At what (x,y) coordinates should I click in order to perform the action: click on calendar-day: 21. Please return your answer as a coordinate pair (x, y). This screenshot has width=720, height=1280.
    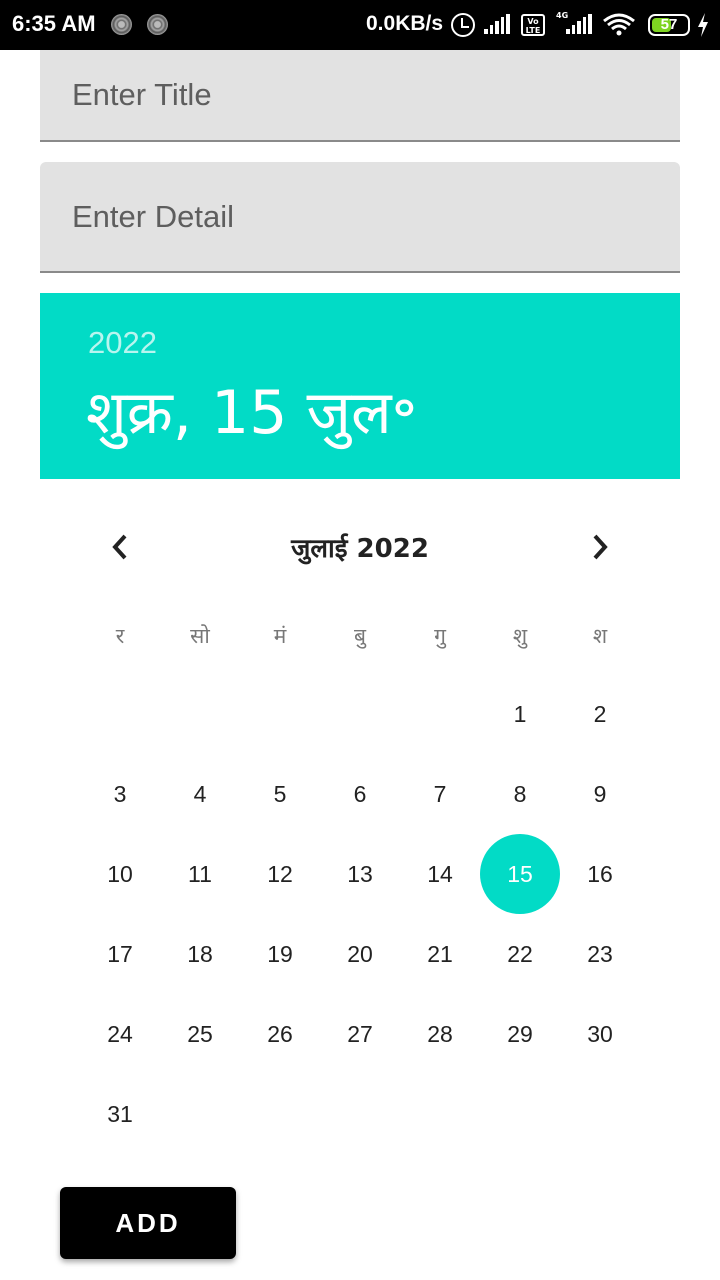
    Looking at the image, I should click on (440, 954).